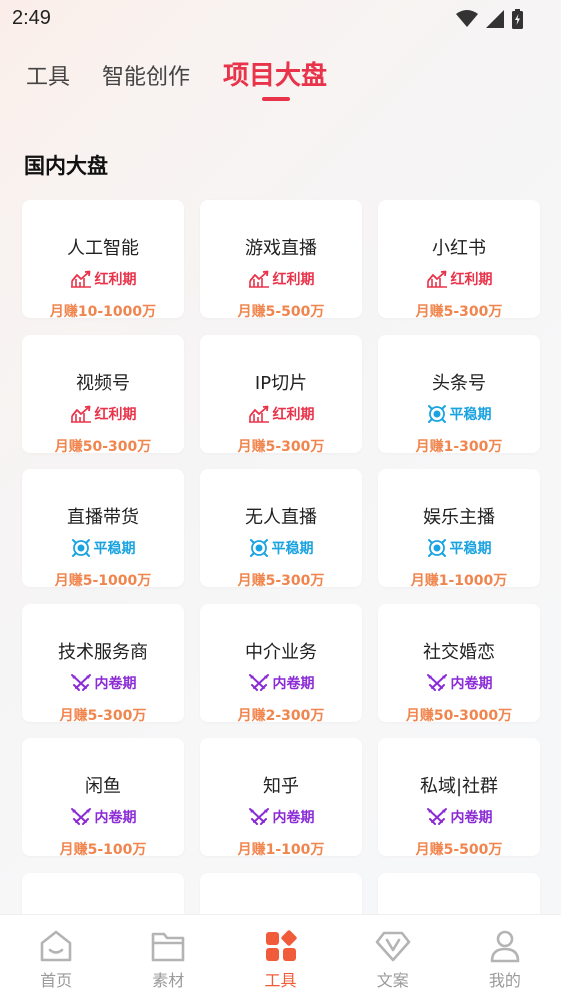 Image resolution: width=561 pixels, height=999 pixels. I want to click on project-card: 无人直播 平稳期 月赚5-300万, so click(281, 529).